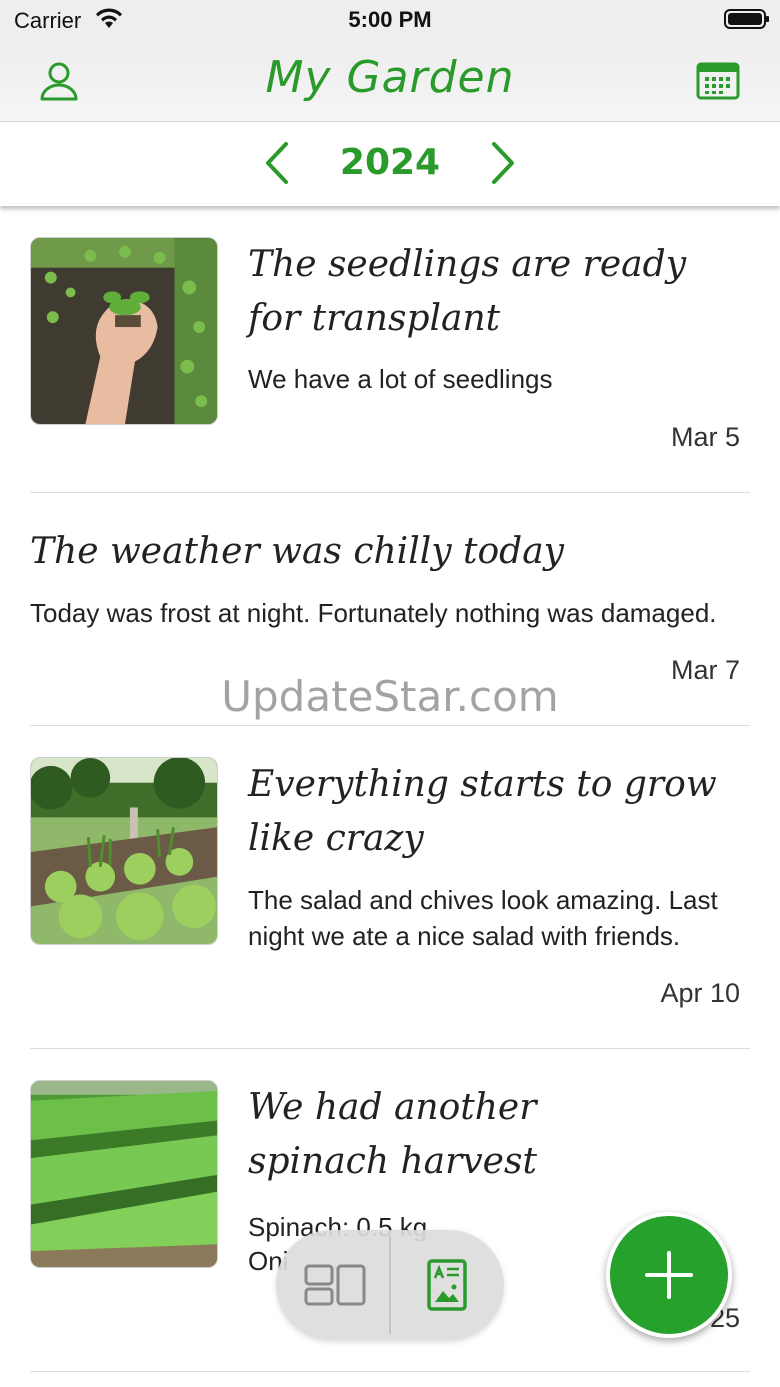 This screenshot has width=780, height=1387. I want to click on status-bar: Carrier 5:00 PM, so click(390, 20).